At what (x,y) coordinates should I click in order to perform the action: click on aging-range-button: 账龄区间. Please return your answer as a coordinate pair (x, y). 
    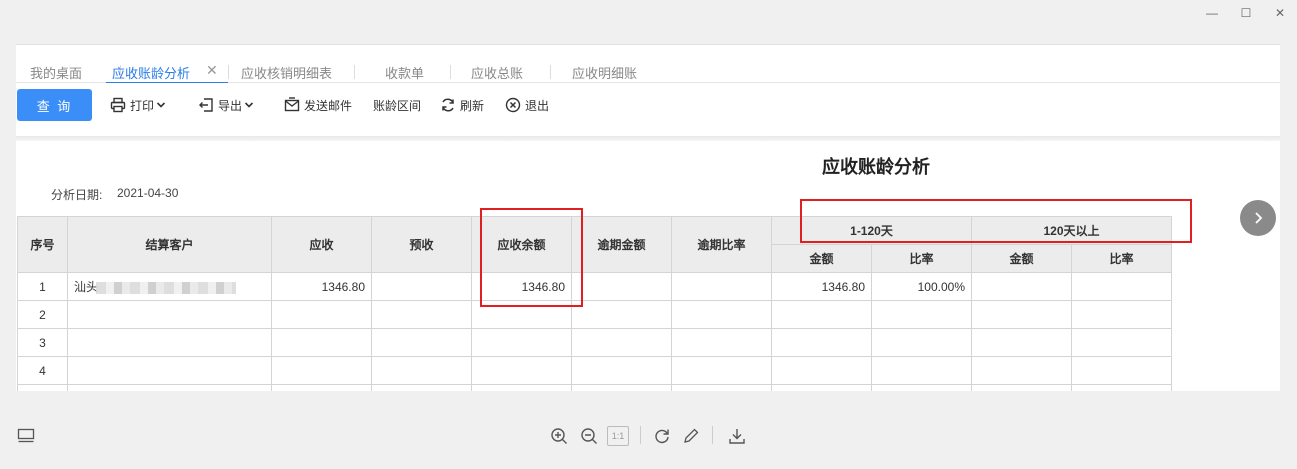
    Looking at the image, I should click on (397, 105).